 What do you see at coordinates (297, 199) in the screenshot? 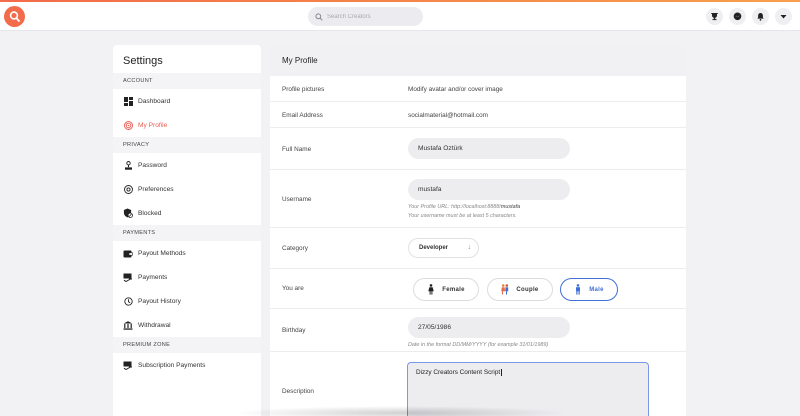
I see `username-label: Username` at bounding box center [297, 199].